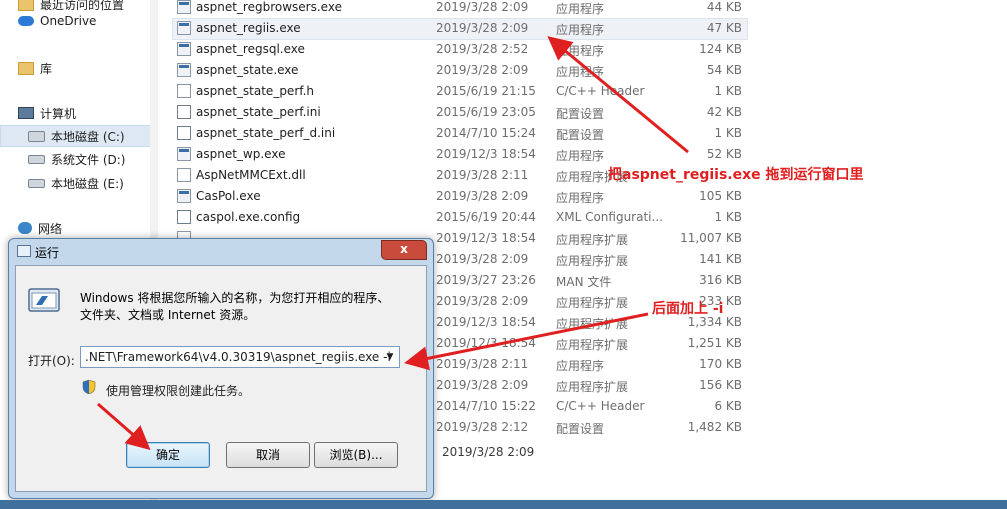 Image resolution: width=1007 pixels, height=509 pixels. I want to click on arrow-to-ok, so click(124, 426).